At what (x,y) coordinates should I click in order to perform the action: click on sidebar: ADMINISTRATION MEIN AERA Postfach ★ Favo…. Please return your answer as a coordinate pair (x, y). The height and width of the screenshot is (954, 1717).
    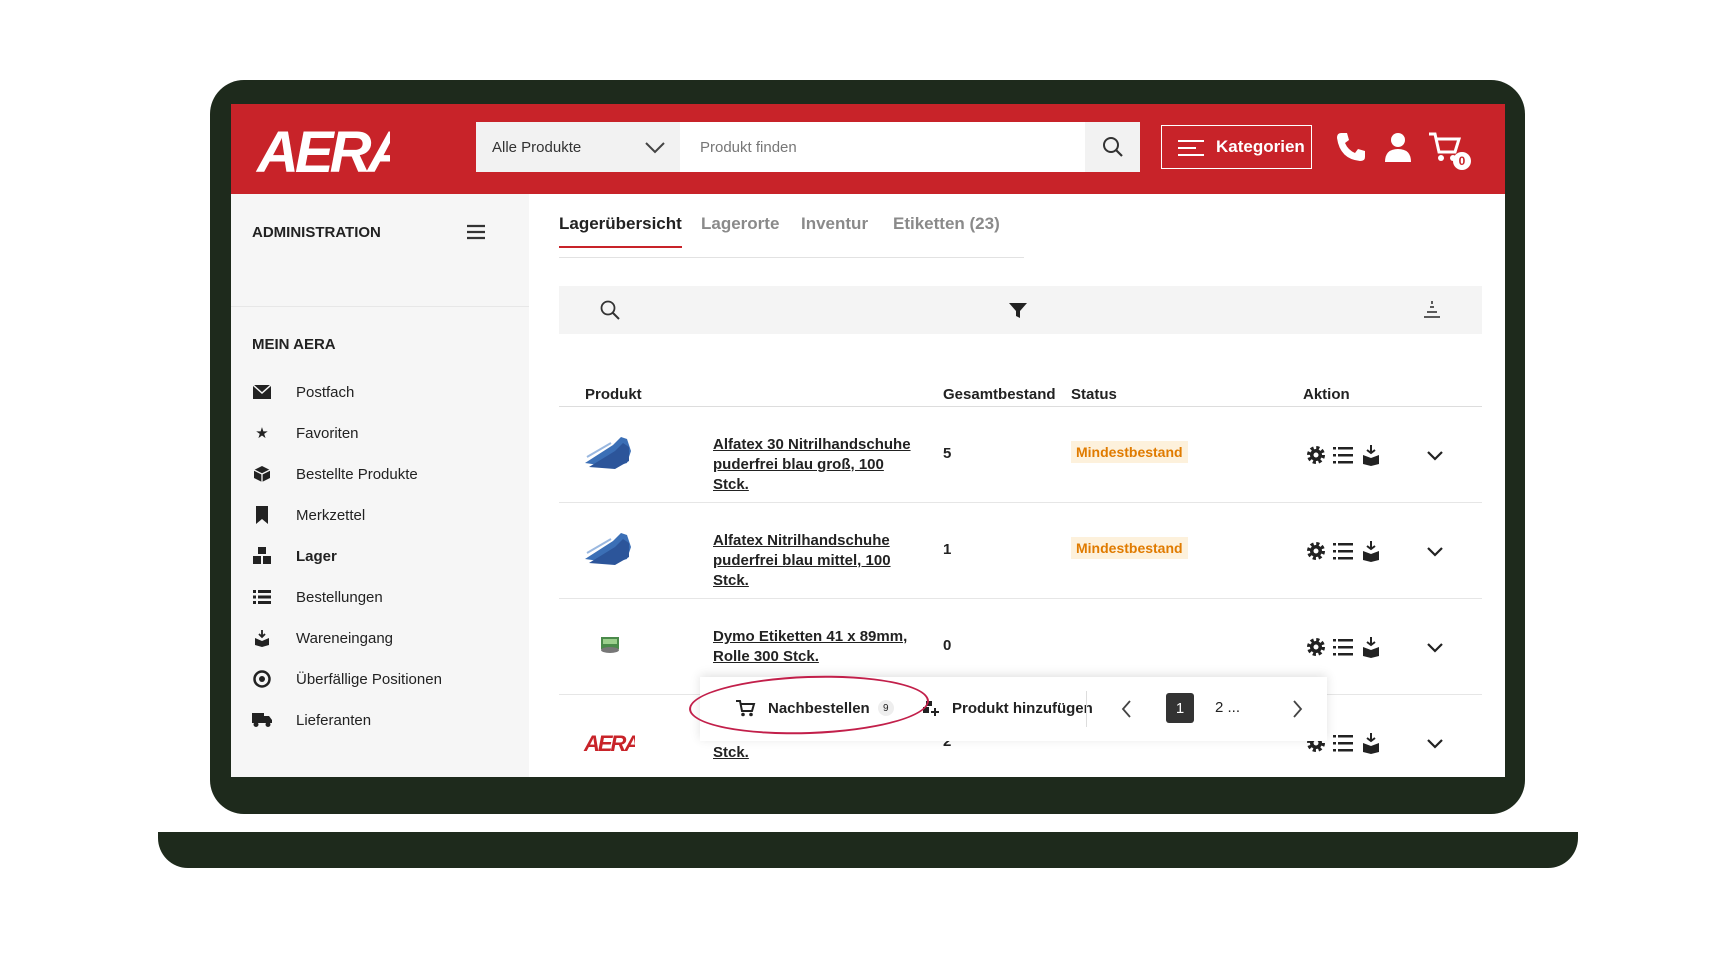
    Looking at the image, I should click on (380, 485).